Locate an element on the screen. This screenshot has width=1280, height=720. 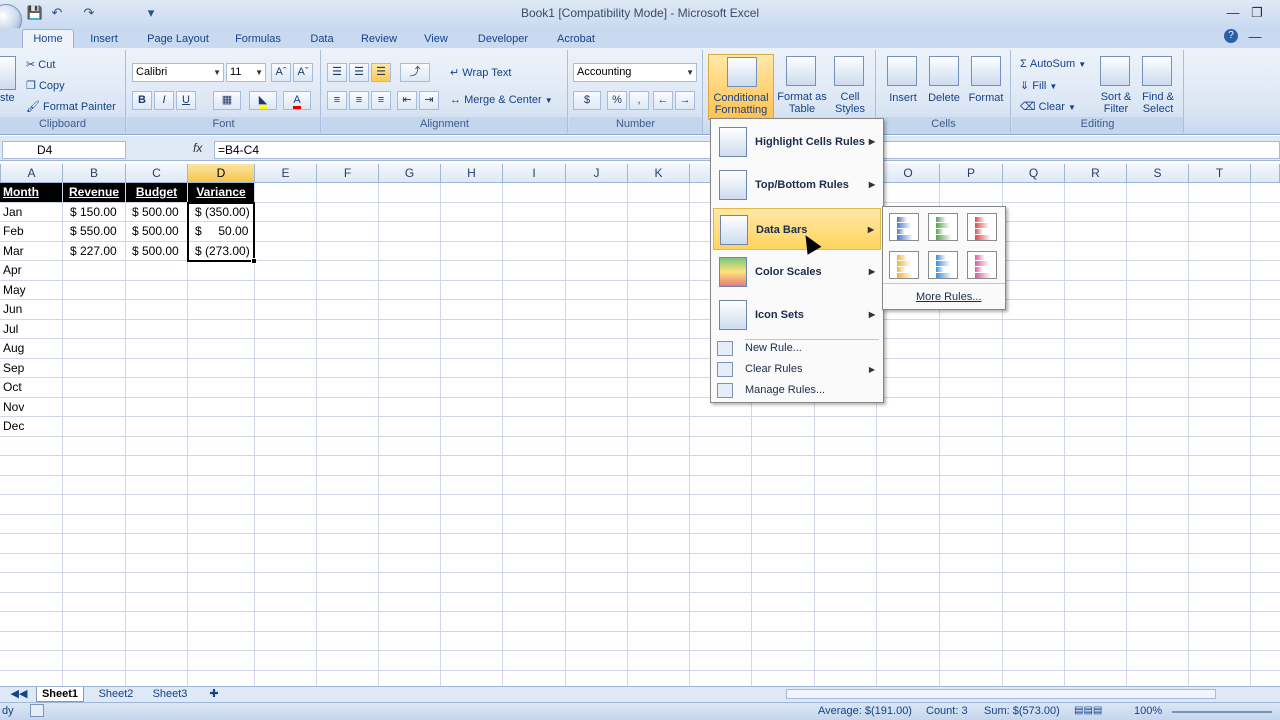
table-cell: Mar is located at coordinates (13, 251).